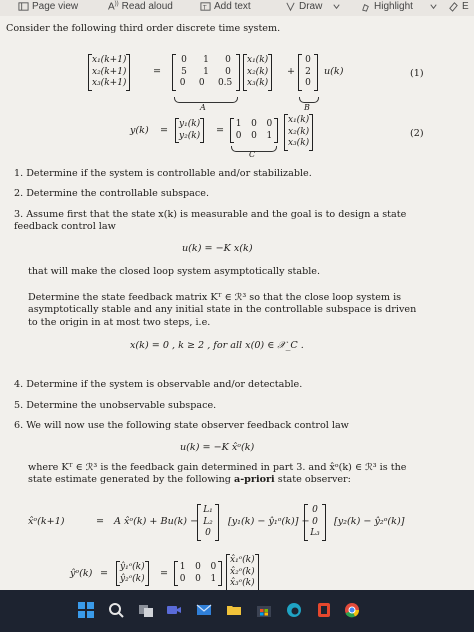 This screenshot has width=474, height=632. Describe the element at coordinates (417, 73) in the screenshot. I see `equation-number-1: (1)` at that location.